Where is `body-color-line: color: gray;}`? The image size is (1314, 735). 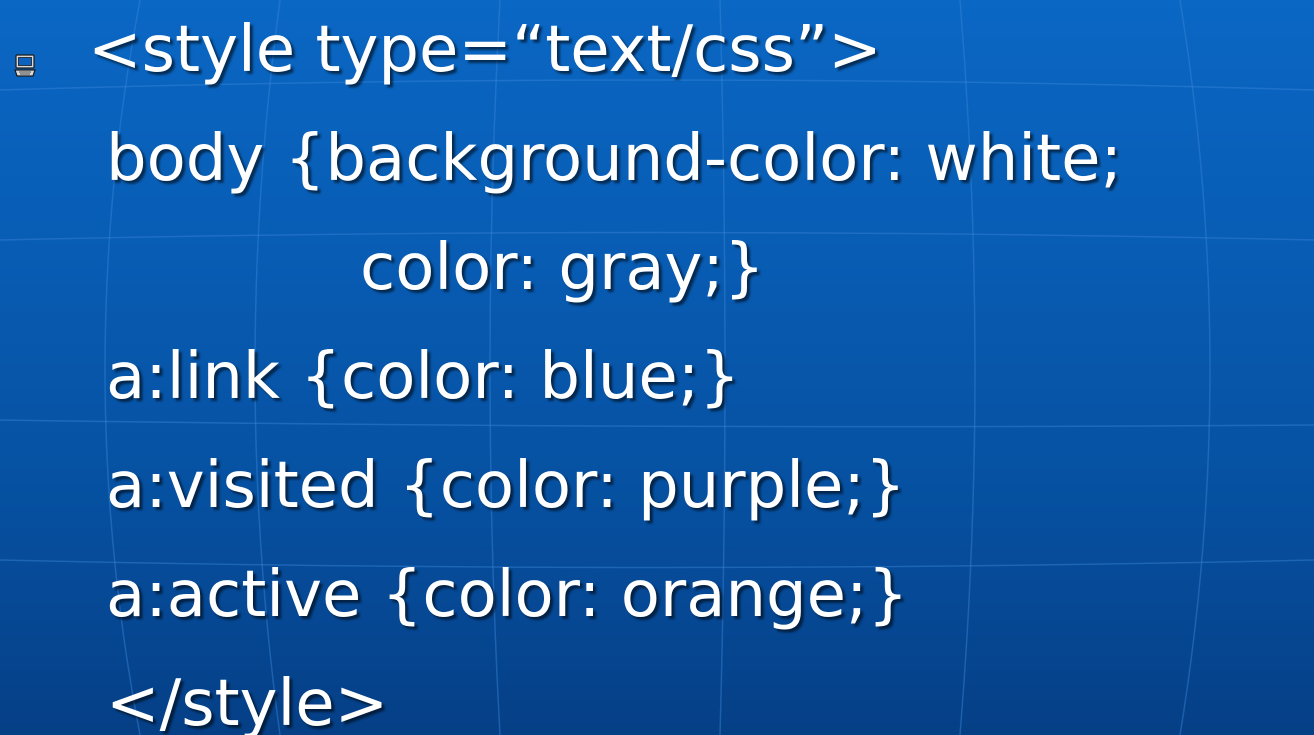 body-color-line: color: gray;} is located at coordinates (562, 268).